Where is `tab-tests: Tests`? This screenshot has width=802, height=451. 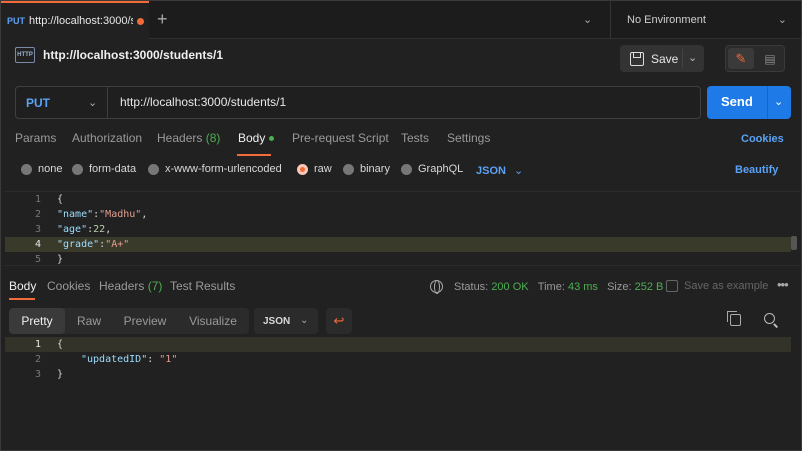
tab-tests: Tests is located at coordinates (415, 138).